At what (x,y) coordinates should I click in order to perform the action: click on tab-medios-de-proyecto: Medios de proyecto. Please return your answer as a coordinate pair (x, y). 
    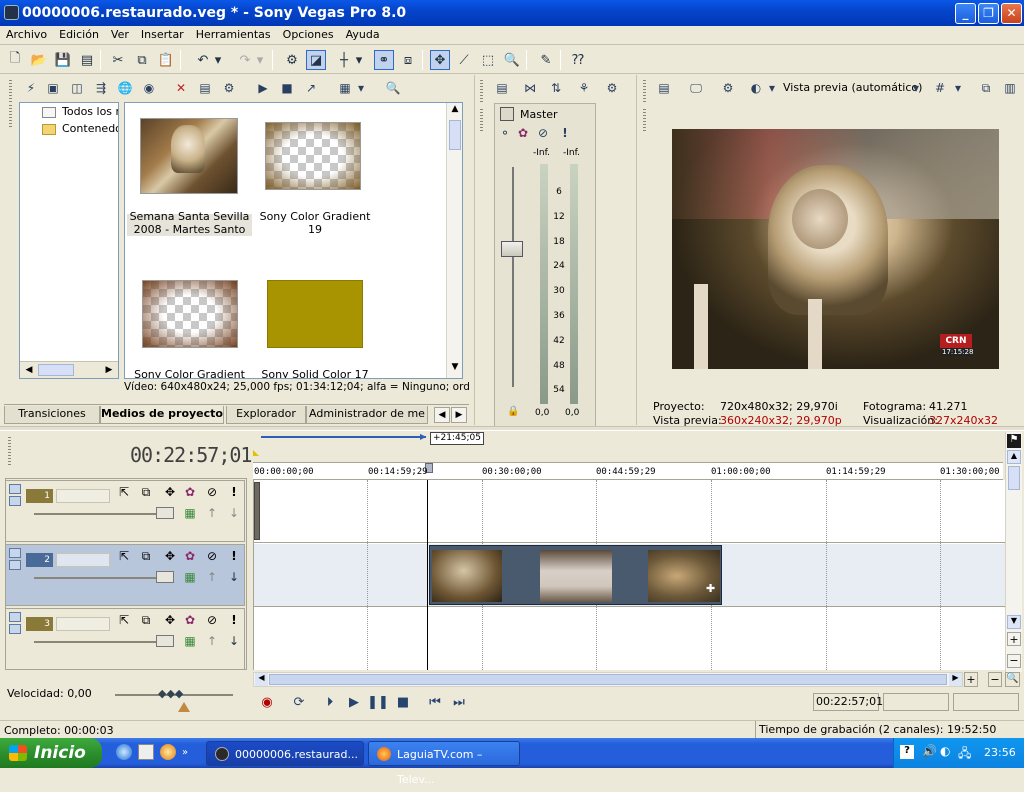
    Looking at the image, I should click on (162, 415).